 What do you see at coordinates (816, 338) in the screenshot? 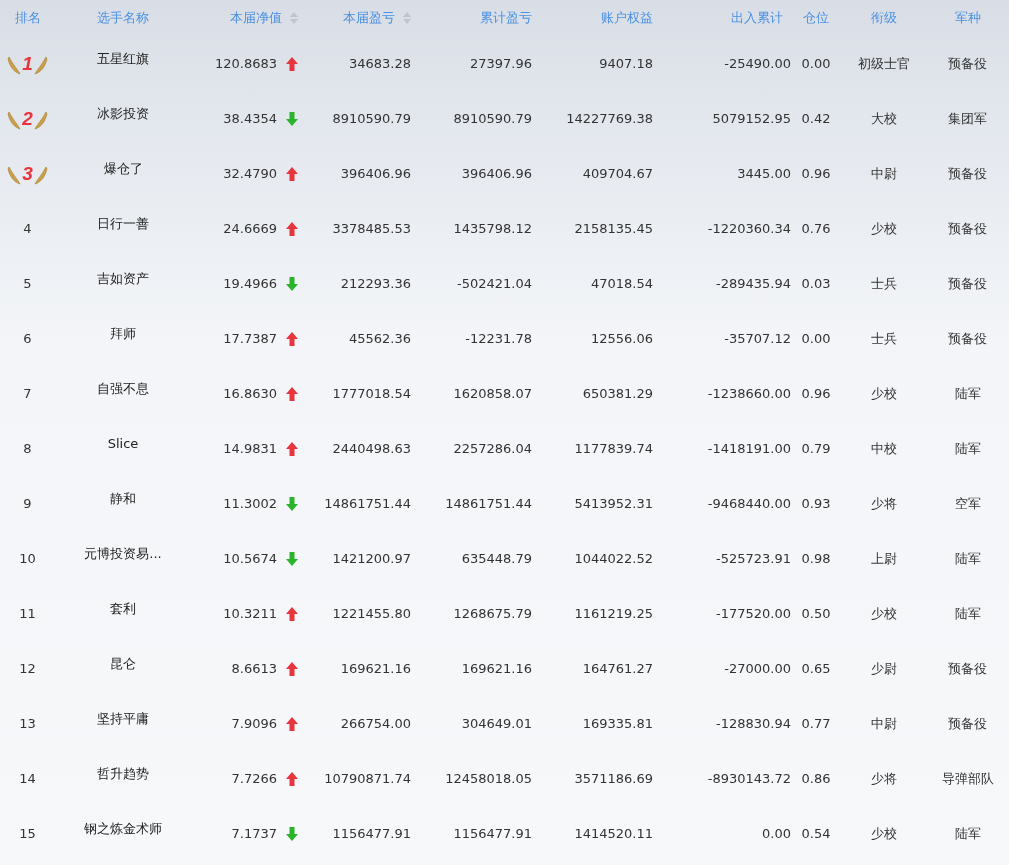
I see `table-cell: 0.00` at bounding box center [816, 338].